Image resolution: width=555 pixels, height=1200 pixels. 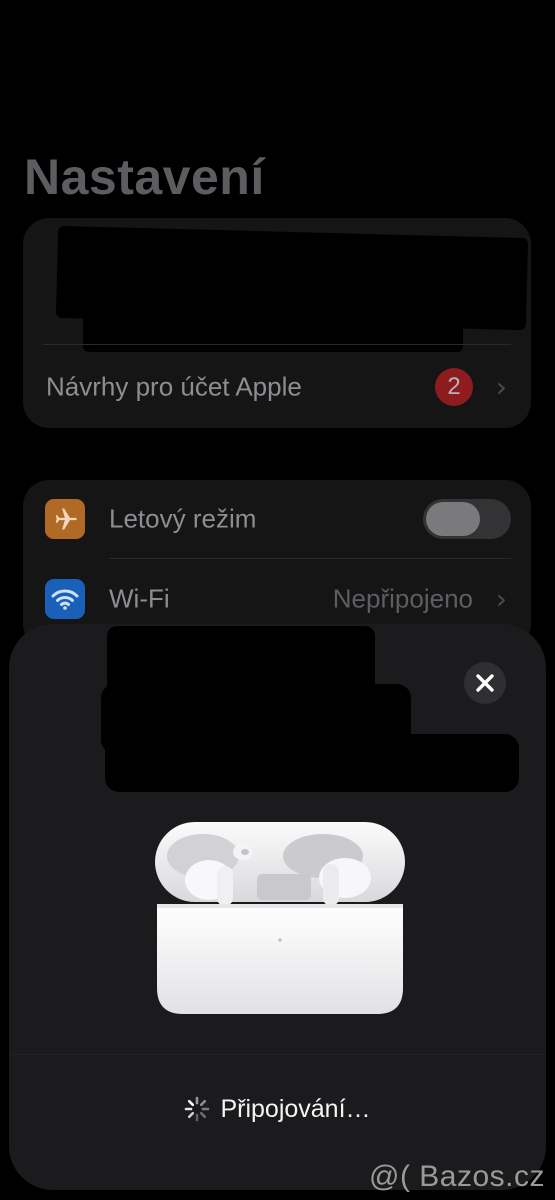 What do you see at coordinates (144, 177) in the screenshot?
I see `page-title: Nastavení` at bounding box center [144, 177].